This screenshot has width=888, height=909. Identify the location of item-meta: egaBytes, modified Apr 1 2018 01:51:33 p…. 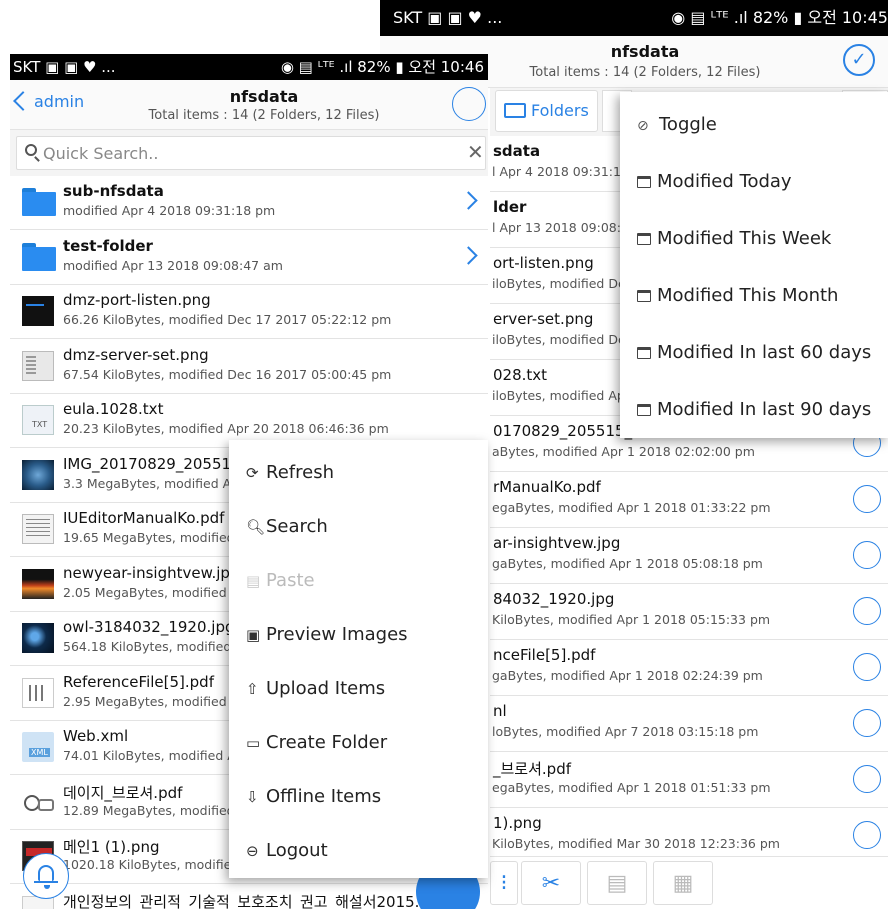
(631, 787).